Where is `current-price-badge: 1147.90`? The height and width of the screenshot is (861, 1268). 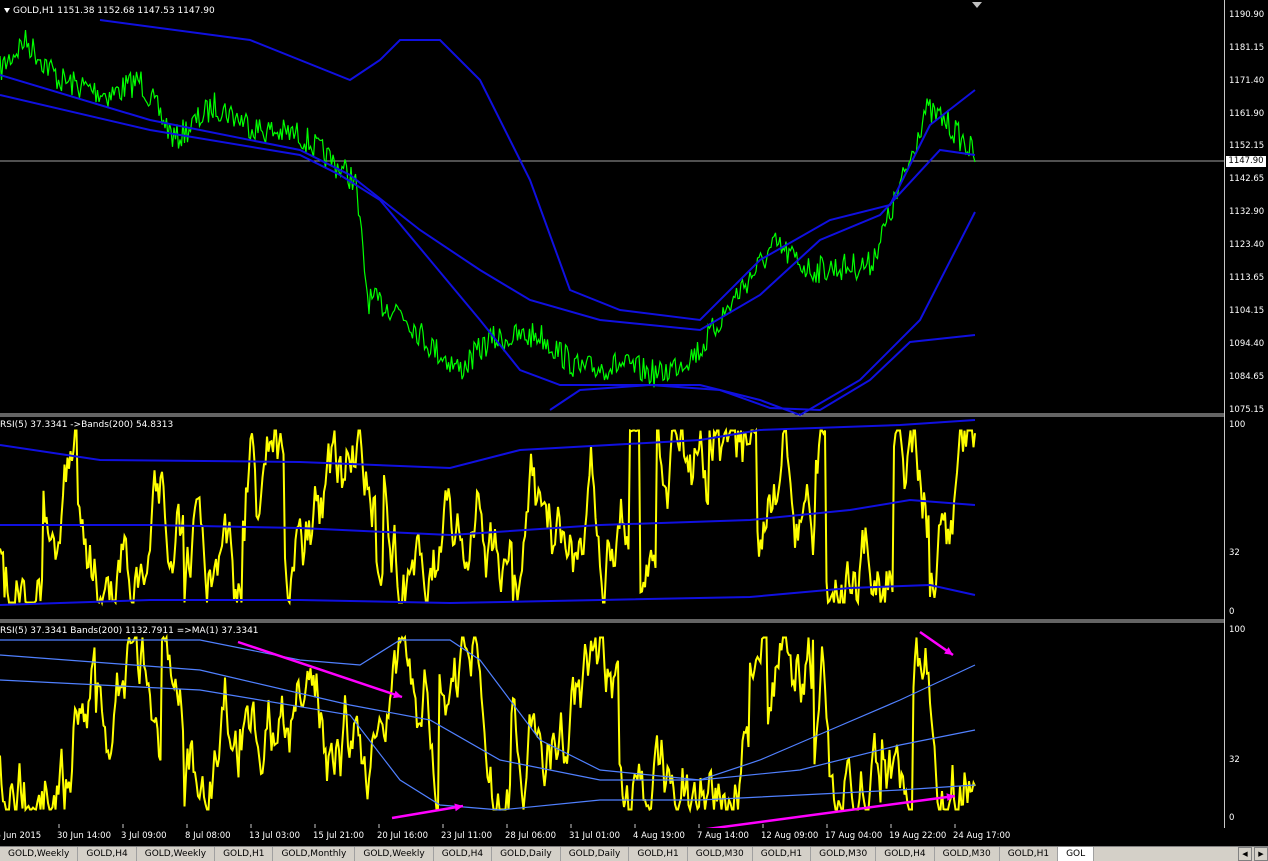
current-price-badge: 1147.90 is located at coordinates (1246, 161).